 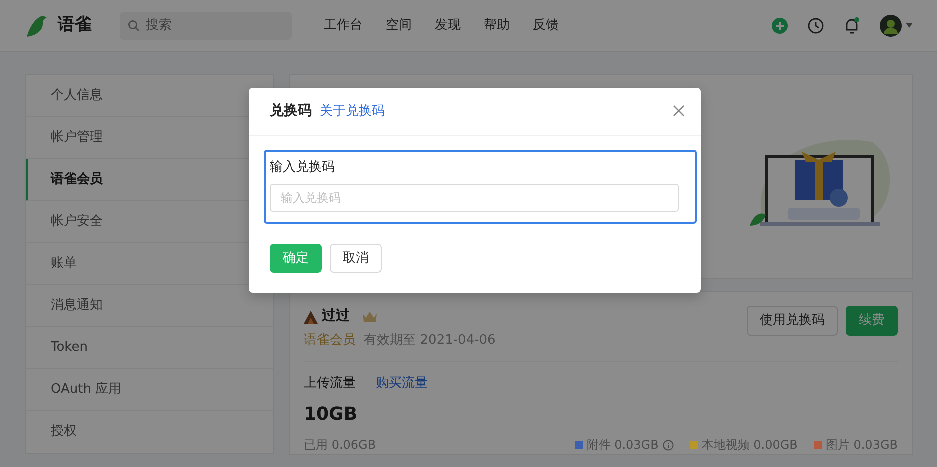 I want to click on avatar-icon, so click(x=891, y=25).